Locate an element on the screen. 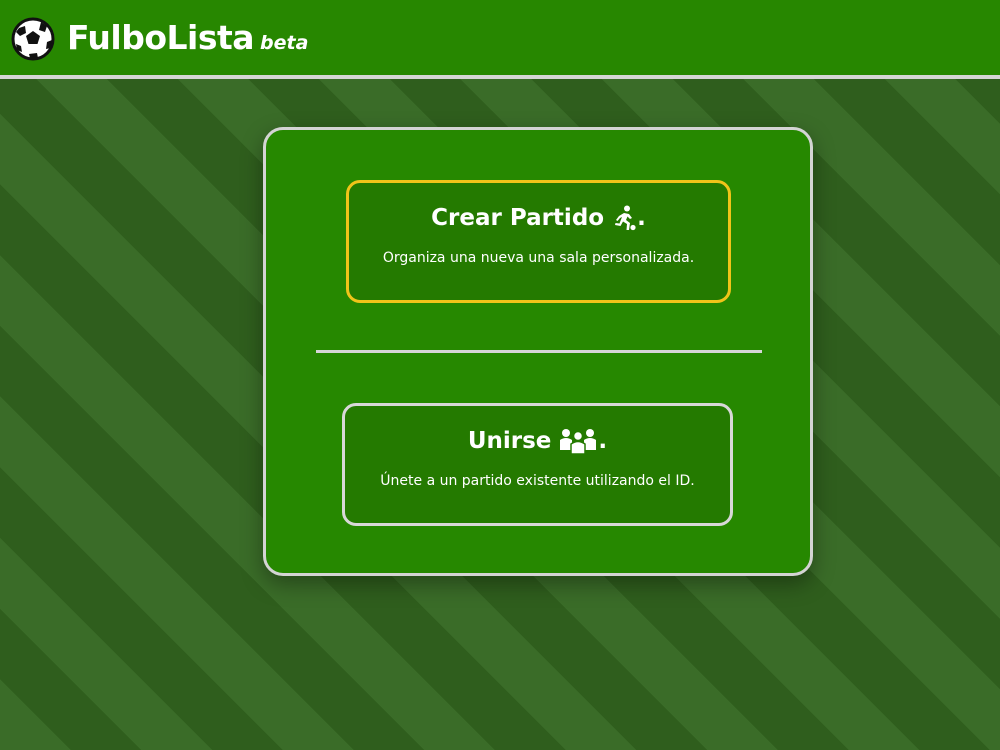 Image resolution: width=1000 pixels, height=750 pixels. app-header: FulboLista beta is located at coordinates (500, 39).